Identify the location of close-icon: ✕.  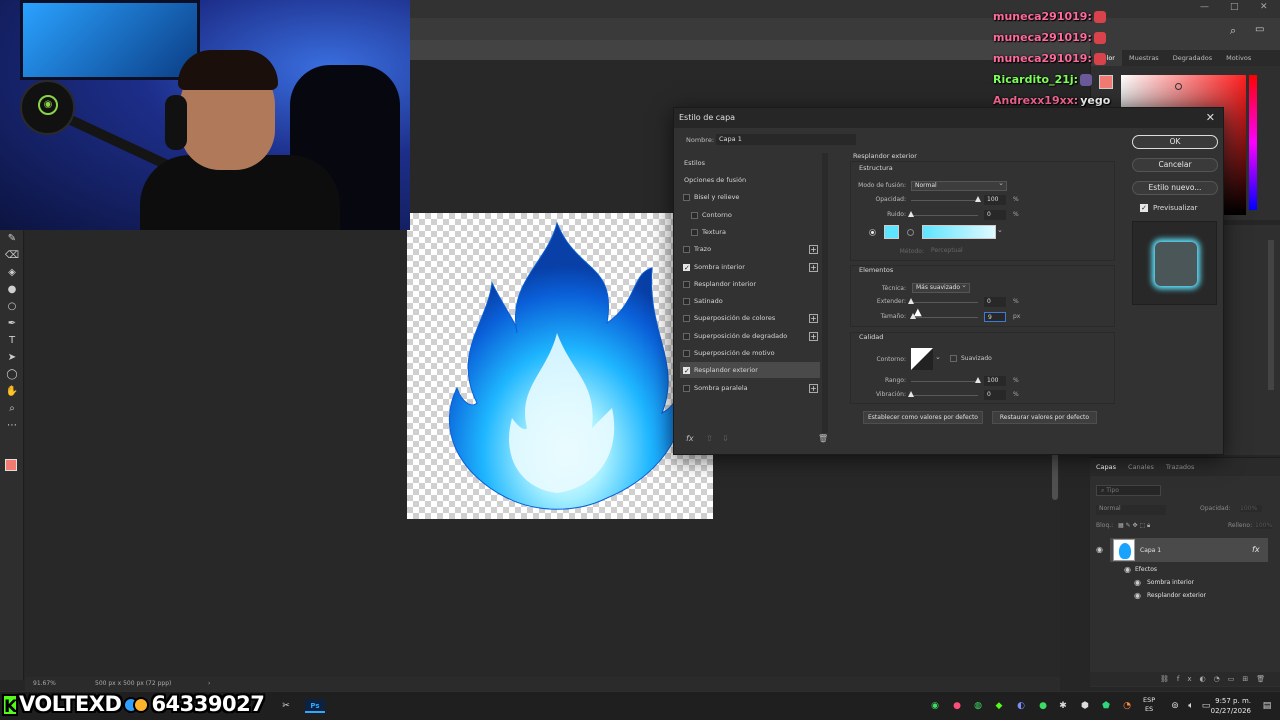
(1210, 117).